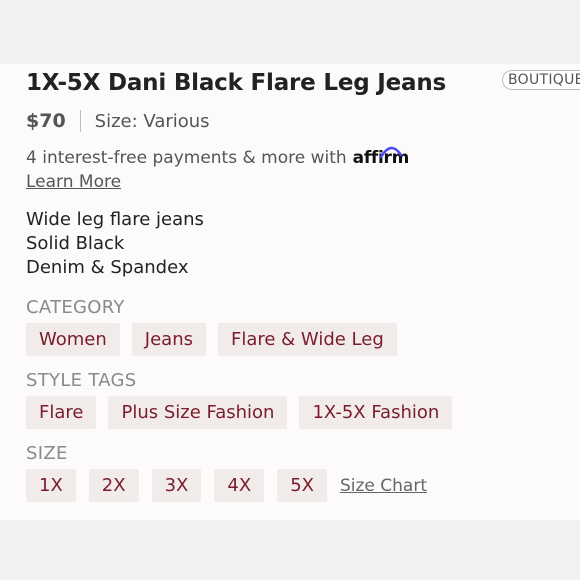 This screenshot has height=580, width=580. I want to click on product-title: 1X-5X Dani Black Flare Leg Jeans, so click(236, 83).